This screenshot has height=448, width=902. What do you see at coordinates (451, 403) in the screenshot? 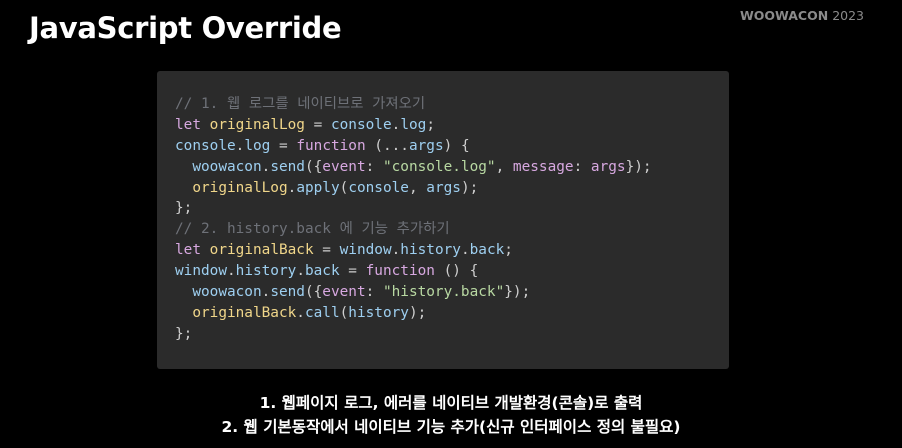
I see `caption-line-1: 1. 웹페이지 로그, 에러를 네이티브 개발환경(콘솔)로 출력` at bounding box center [451, 403].